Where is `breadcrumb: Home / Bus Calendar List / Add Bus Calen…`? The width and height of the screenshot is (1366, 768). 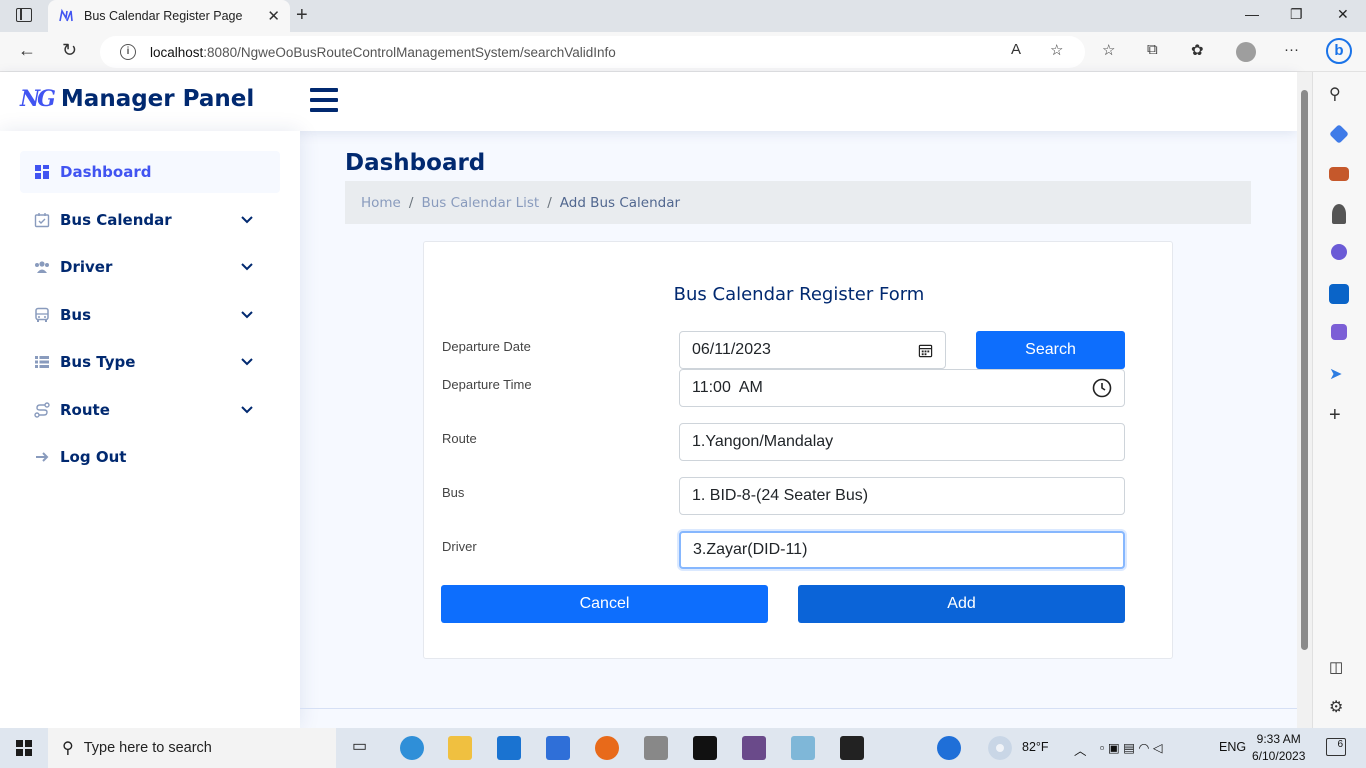 breadcrumb: Home / Bus Calendar List / Add Bus Calen… is located at coordinates (798, 202).